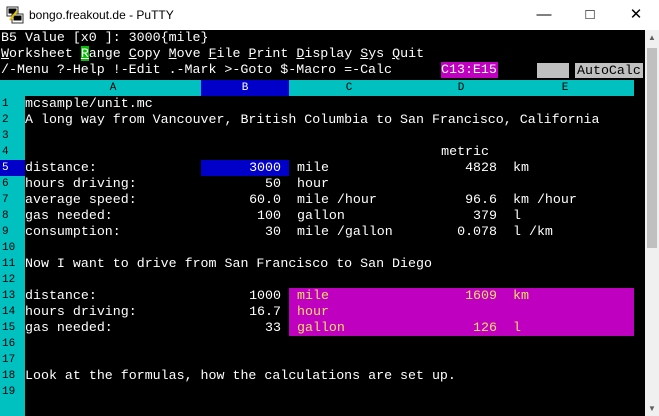 Image resolution: width=659 pixels, height=416 pixels. I want to click on cell-a13: distance:, so click(61, 296).